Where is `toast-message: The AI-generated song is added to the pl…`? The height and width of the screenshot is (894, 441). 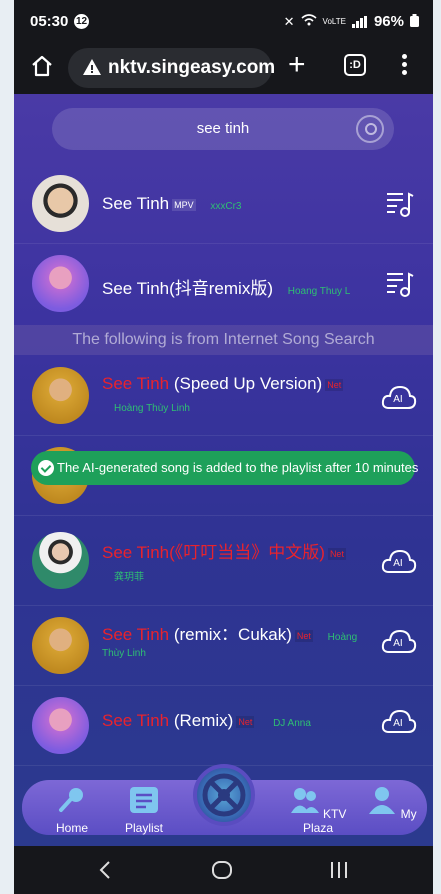
toast-message: The AI-generated song is added to the pl… is located at coordinates (238, 467).